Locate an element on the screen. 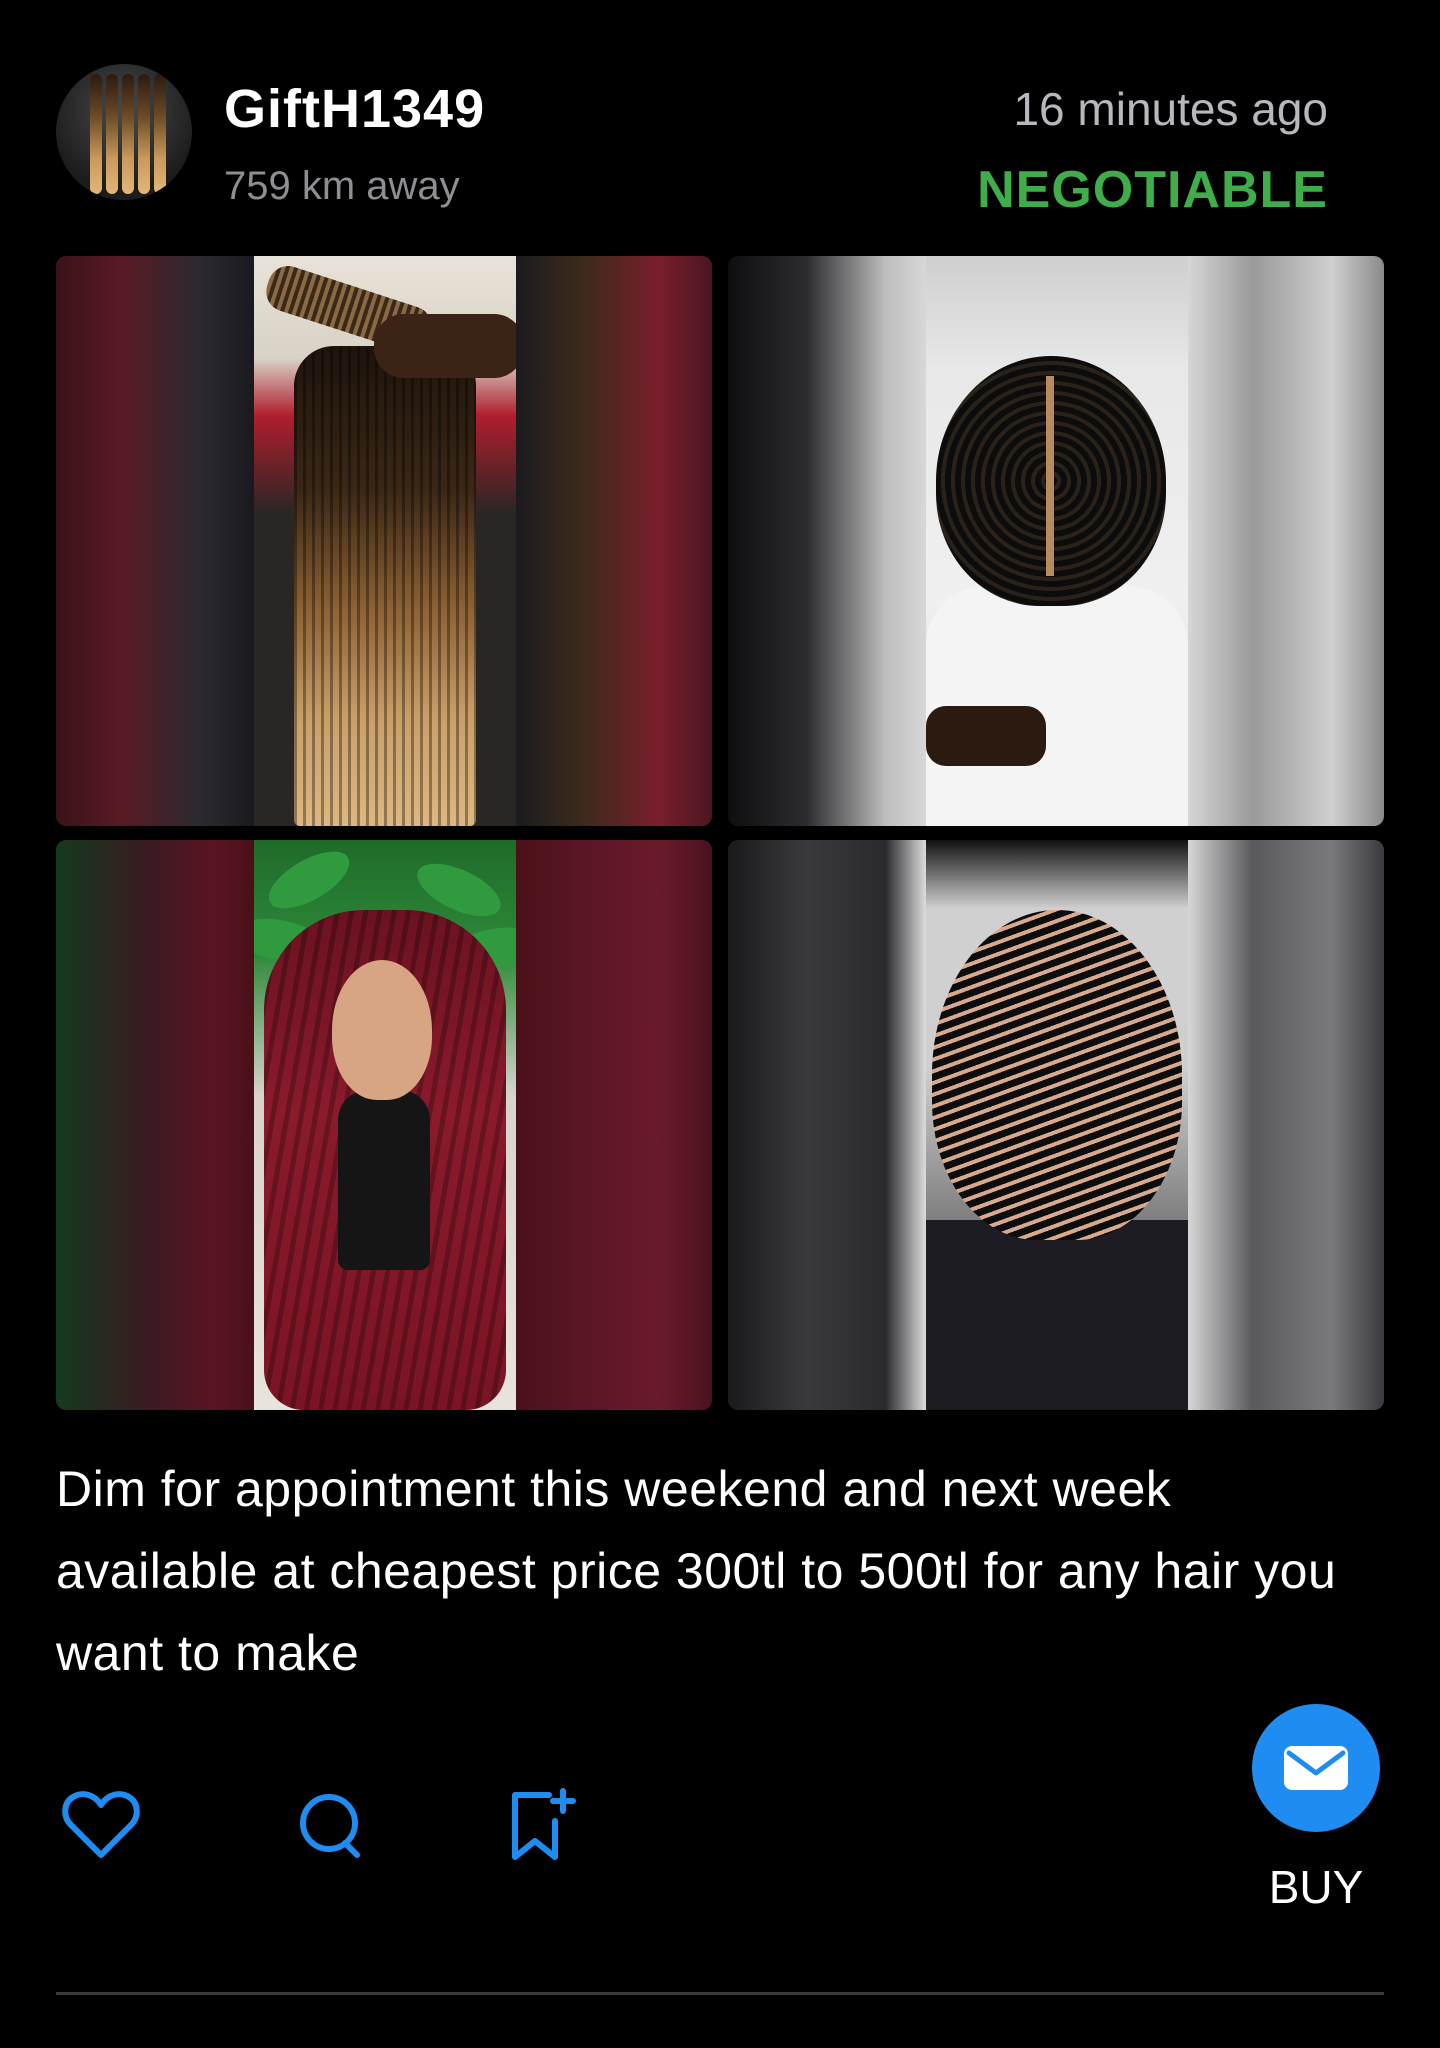 Image resolution: width=1440 pixels, height=2048 pixels. distance-label: 759 km away is located at coordinates (342, 186).